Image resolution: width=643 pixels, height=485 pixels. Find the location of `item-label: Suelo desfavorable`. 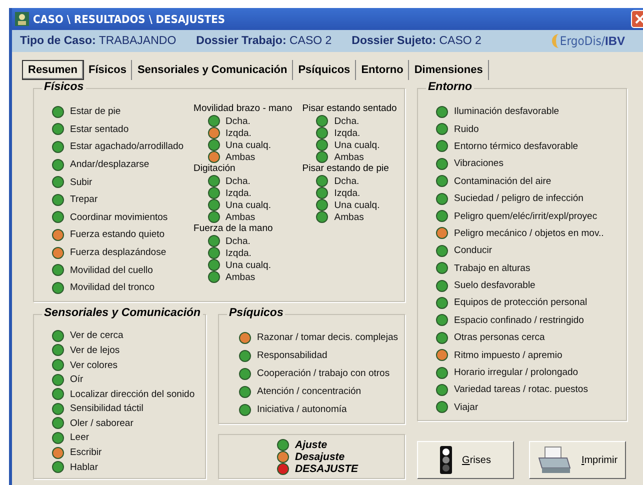

item-label: Suelo desfavorable is located at coordinates (495, 286).